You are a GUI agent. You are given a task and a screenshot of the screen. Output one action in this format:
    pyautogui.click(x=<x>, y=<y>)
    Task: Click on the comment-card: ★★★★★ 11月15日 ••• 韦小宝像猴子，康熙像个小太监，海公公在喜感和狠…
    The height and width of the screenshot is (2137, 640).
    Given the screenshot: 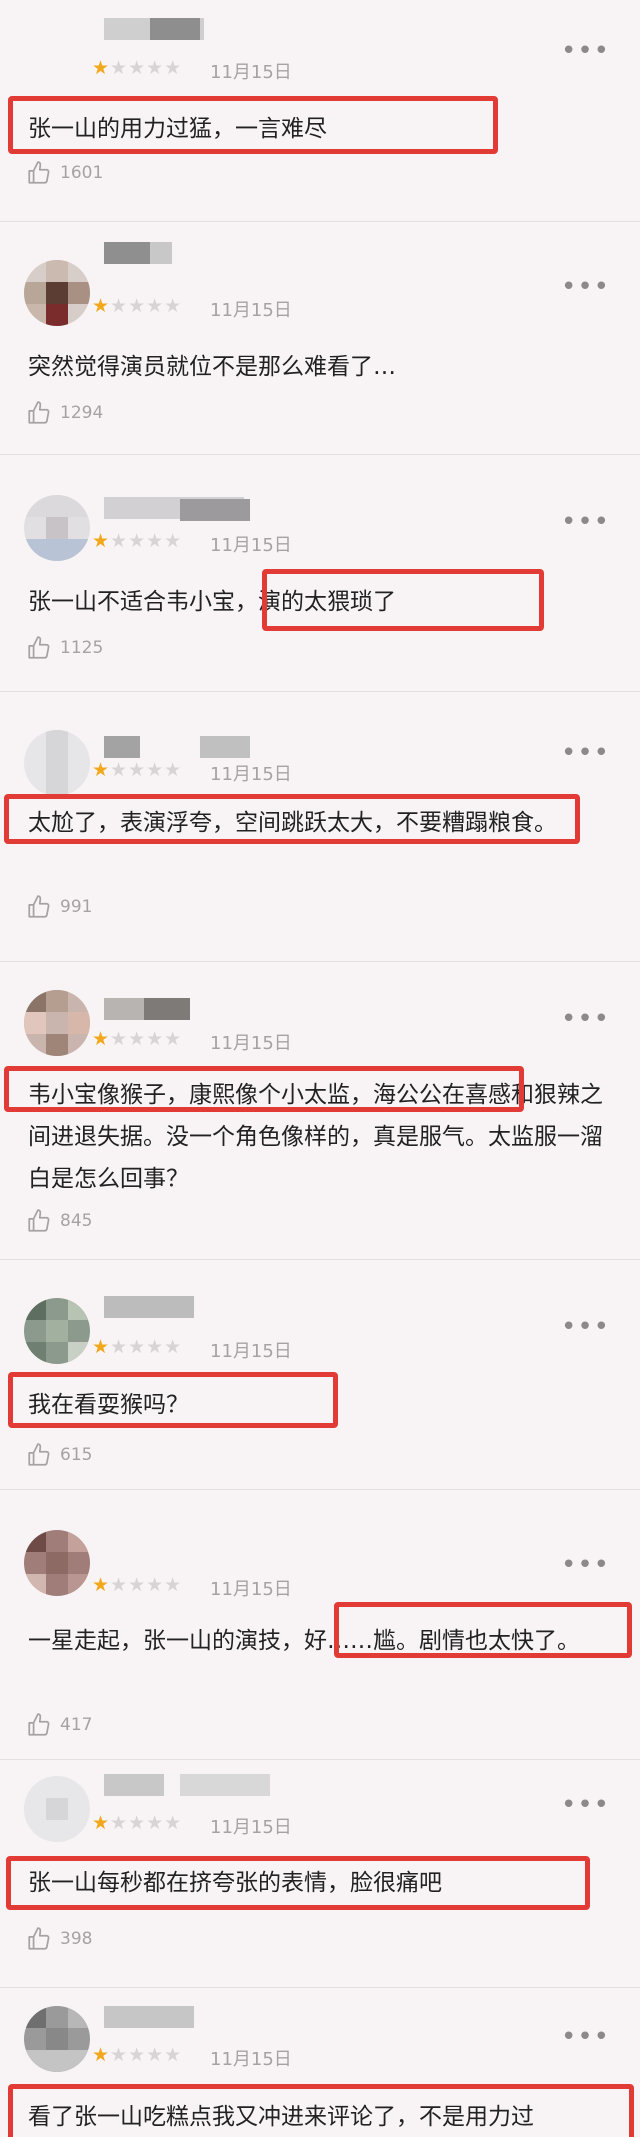 What is the action you would take?
    pyautogui.click(x=320, y=1111)
    